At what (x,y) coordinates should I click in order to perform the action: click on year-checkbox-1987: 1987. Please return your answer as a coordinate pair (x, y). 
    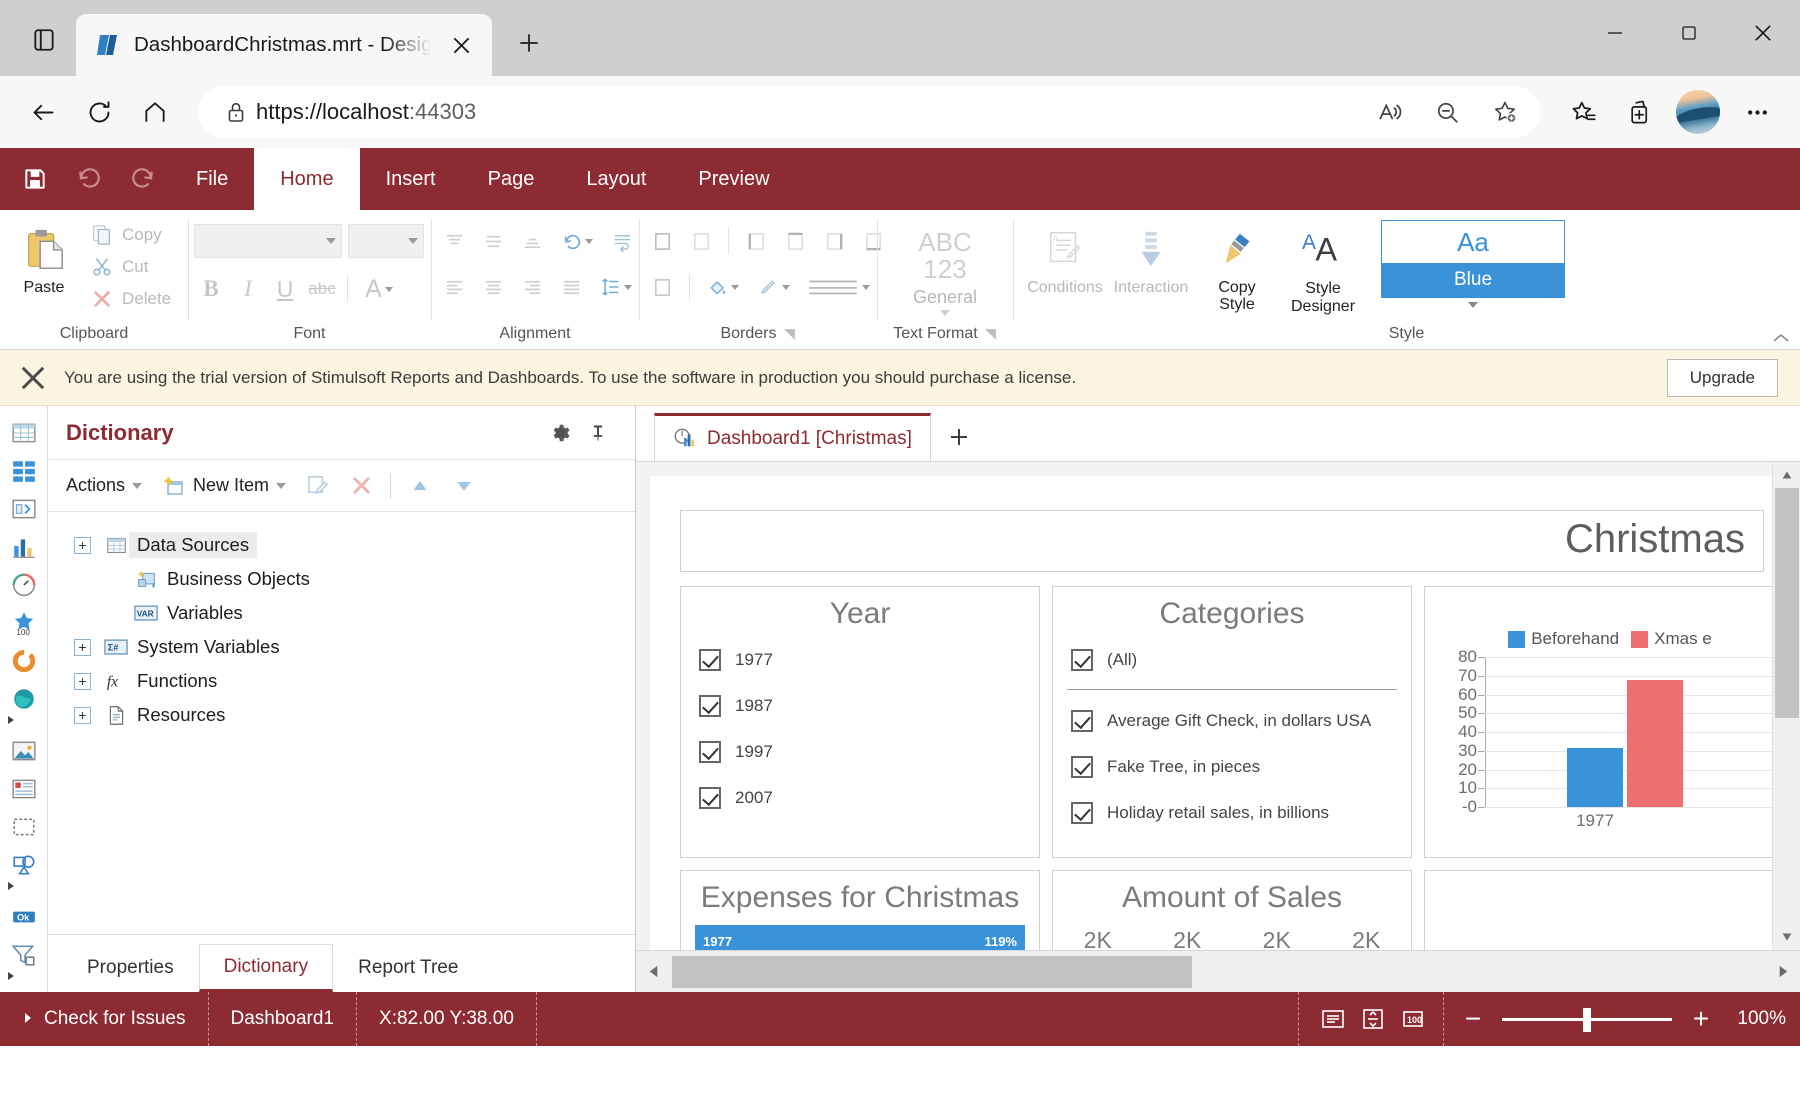
    Looking at the image, I should click on (860, 706).